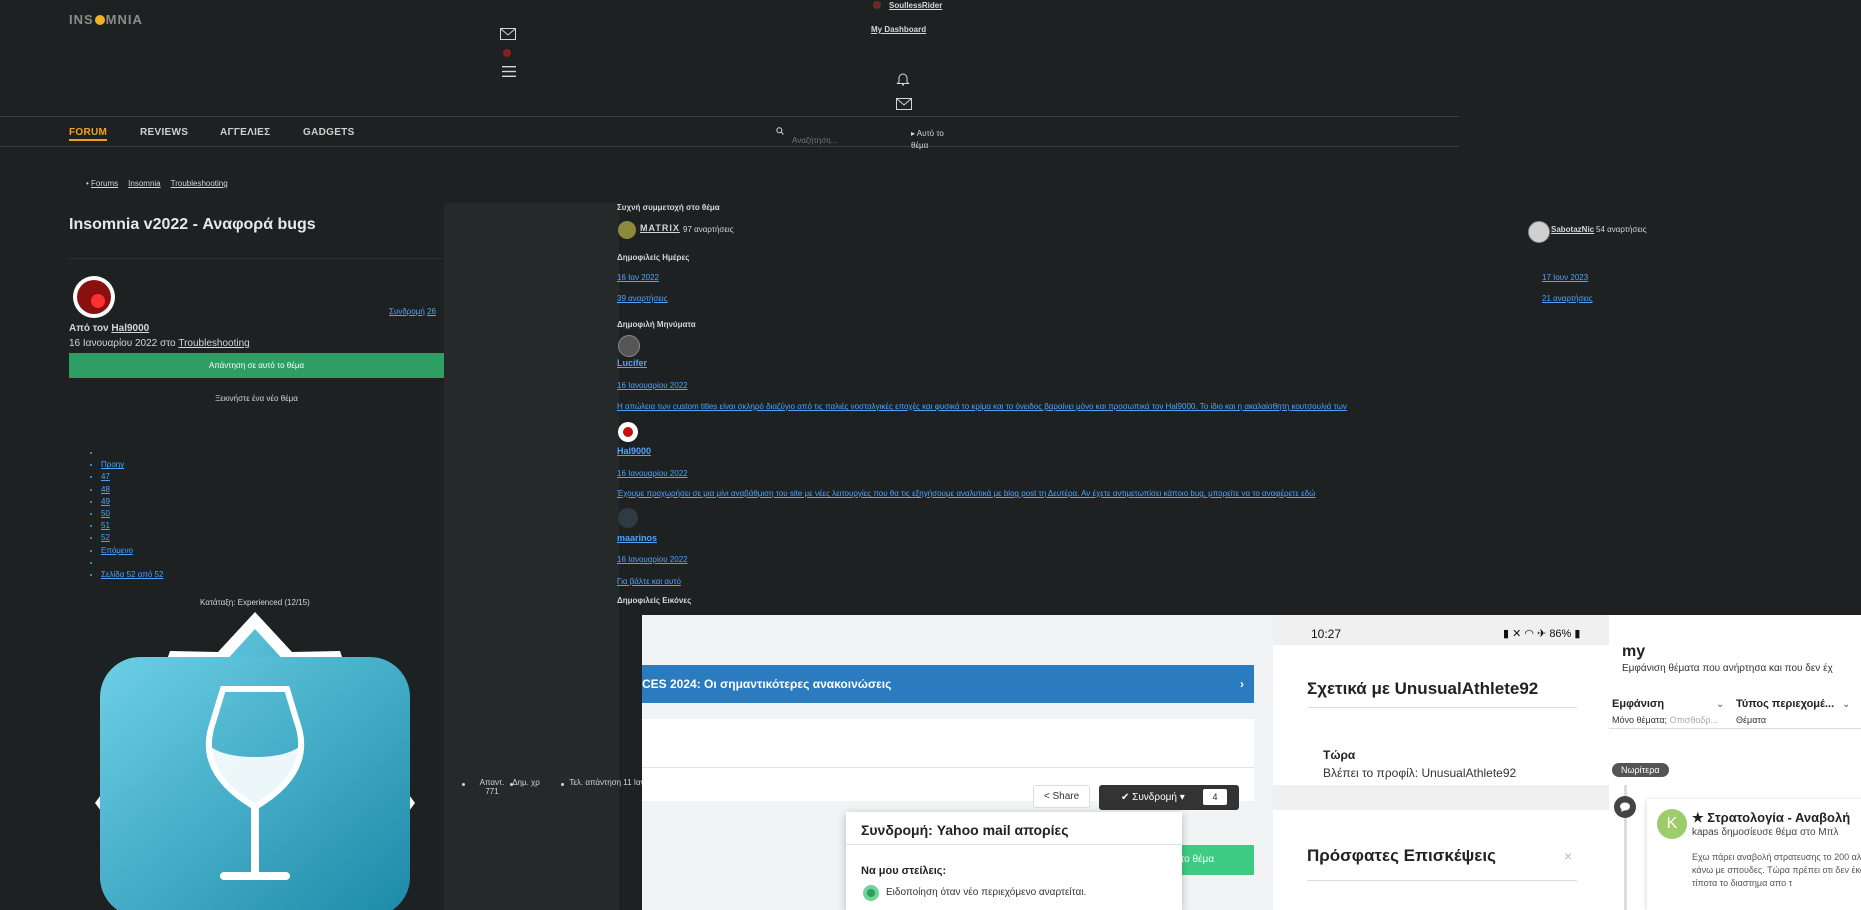 This screenshot has height=910, width=1861. I want to click on pagination-page: 49, so click(105, 501).